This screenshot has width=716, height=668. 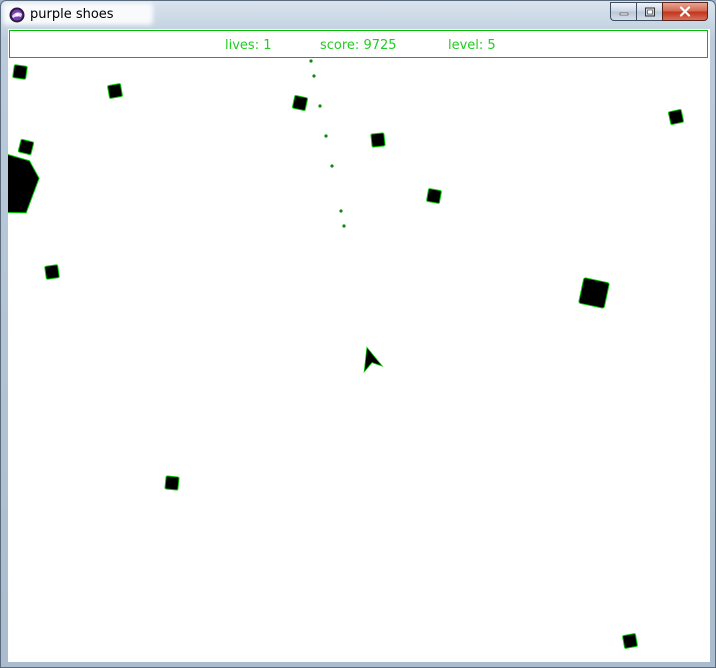 I want to click on purple-shoes-app-icon, so click(x=17, y=15).